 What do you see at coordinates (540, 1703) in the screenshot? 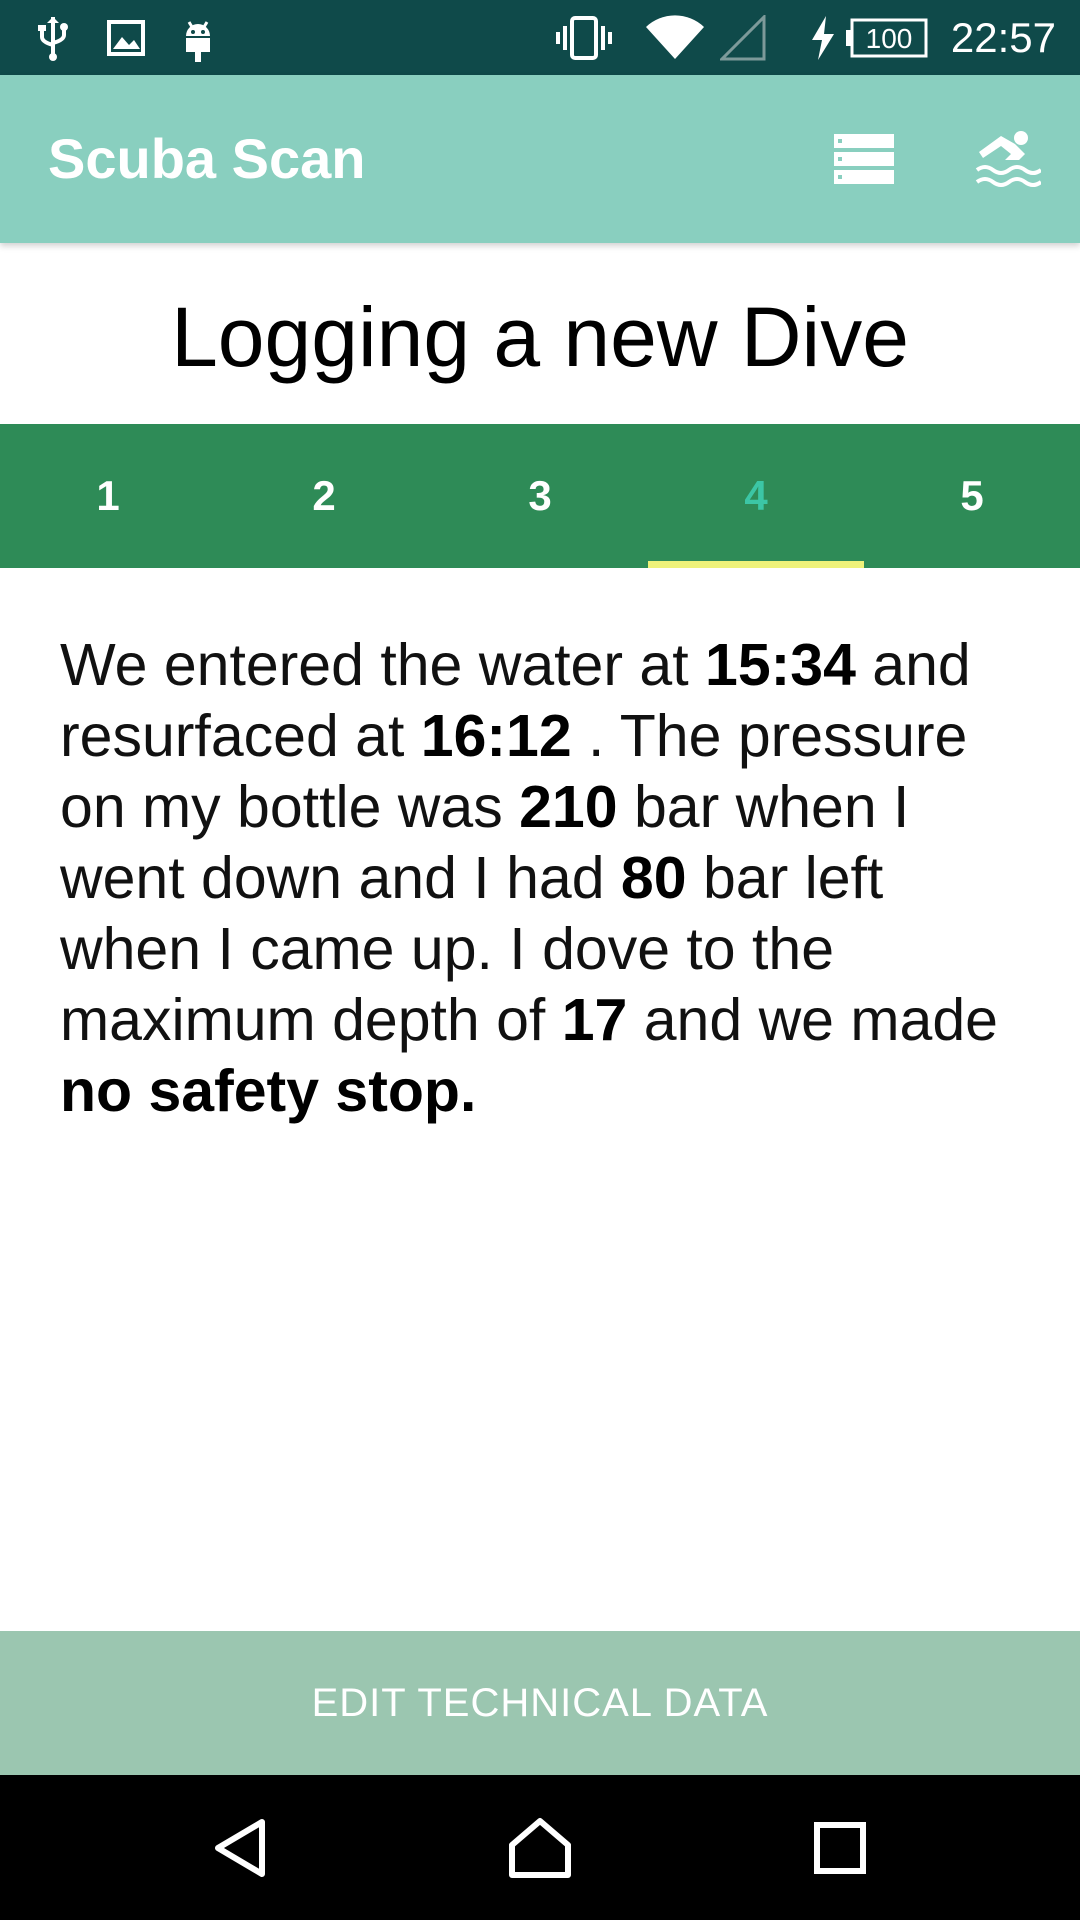
I see `edit-technical-data-button: EDIT TECHNICAL DATA` at bounding box center [540, 1703].